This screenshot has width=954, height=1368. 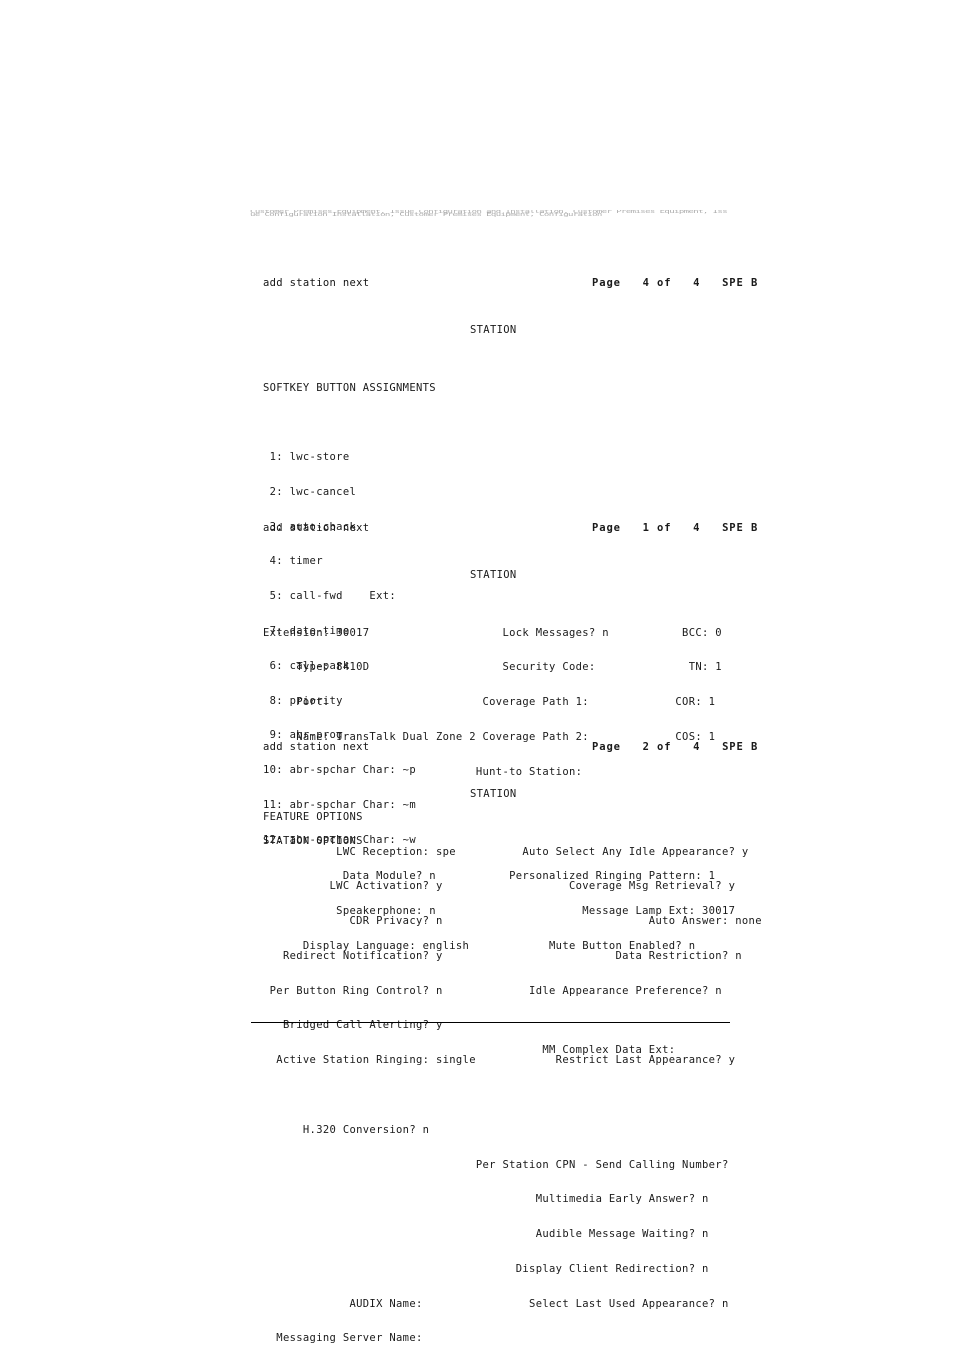 What do you see at coordinates (313, 816) in the screenshot?
I see `section-heading-feature-options: FEATURE OPTIONS` at bounding box center [313, 816].